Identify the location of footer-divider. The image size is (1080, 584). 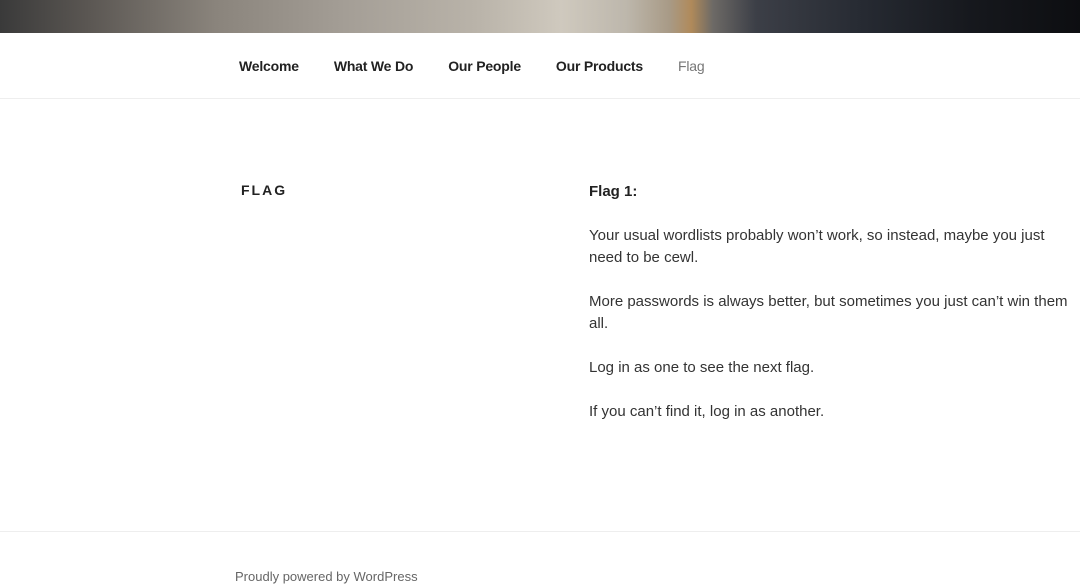
(540, 531).